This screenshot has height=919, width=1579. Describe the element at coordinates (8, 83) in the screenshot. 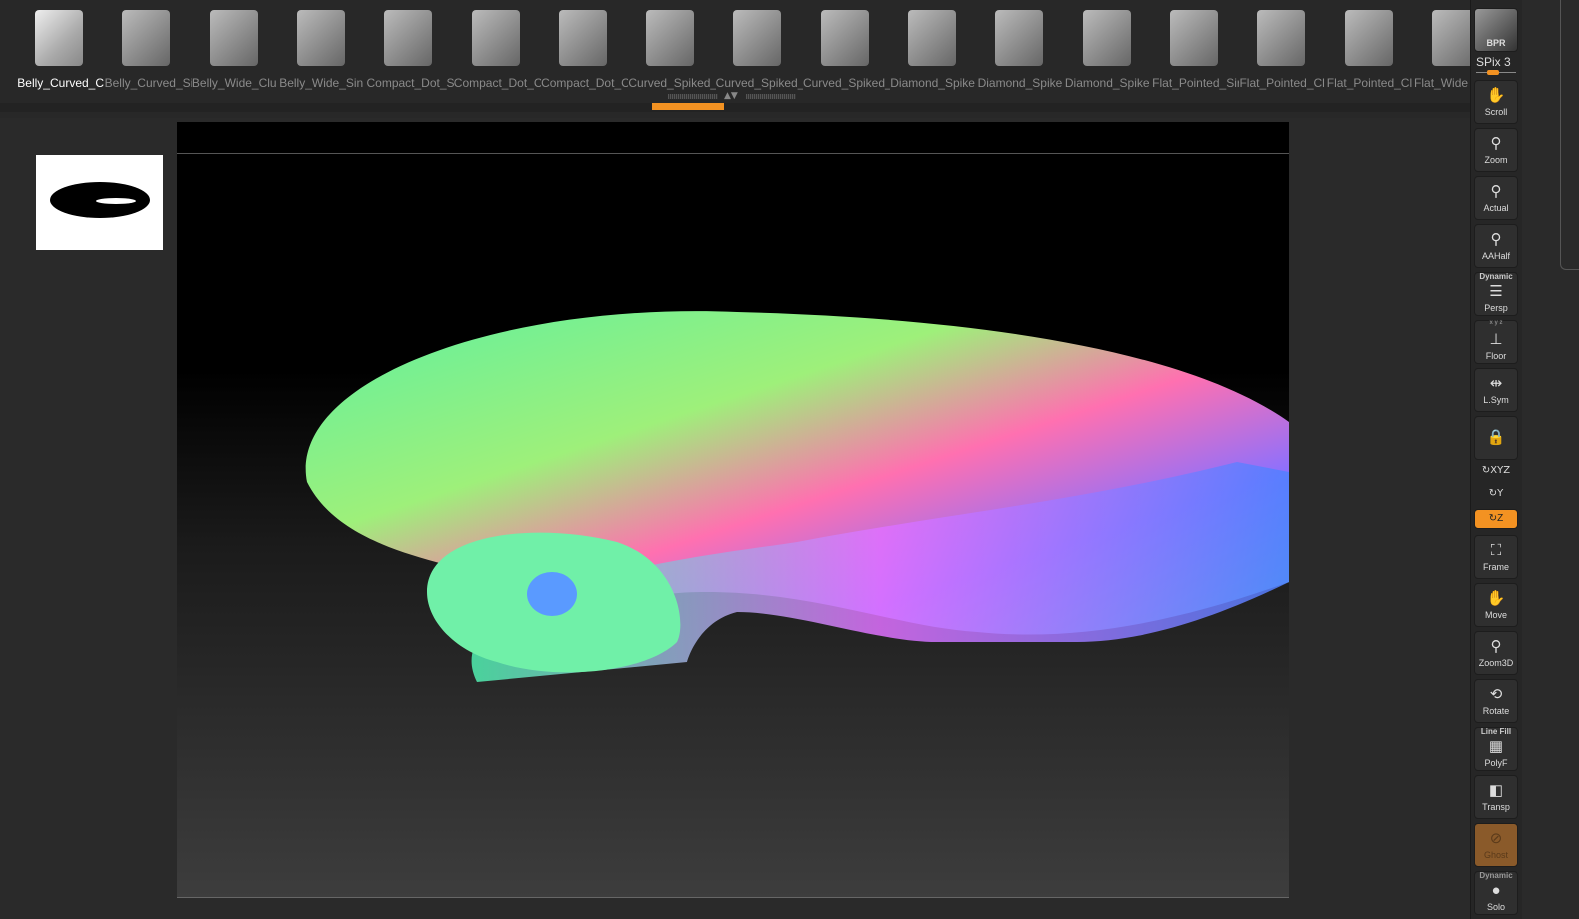

I see `brush-label: l_Si` at that location.